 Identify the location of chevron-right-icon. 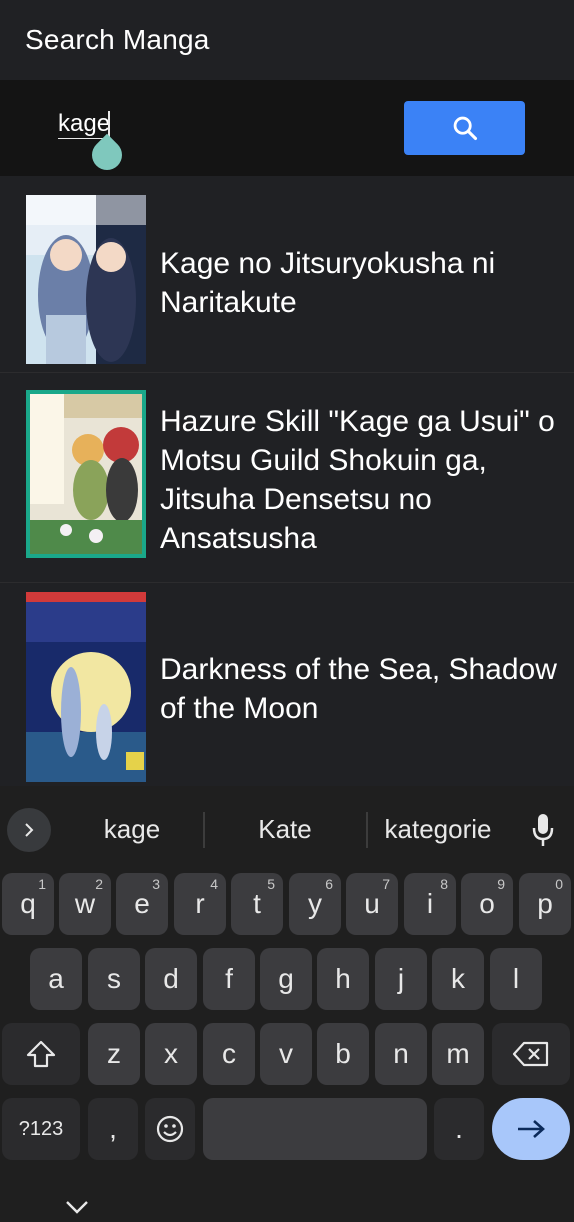
(29, 830).